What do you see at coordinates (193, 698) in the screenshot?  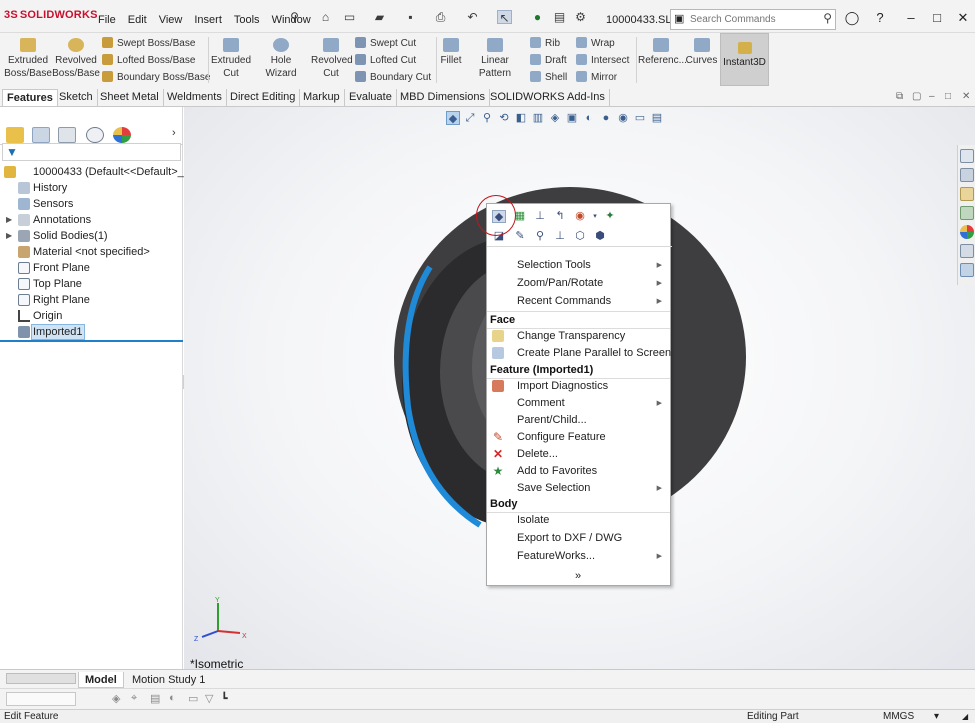 I see `hide-tool-icon: ▭` at bounding box center [193, 698].